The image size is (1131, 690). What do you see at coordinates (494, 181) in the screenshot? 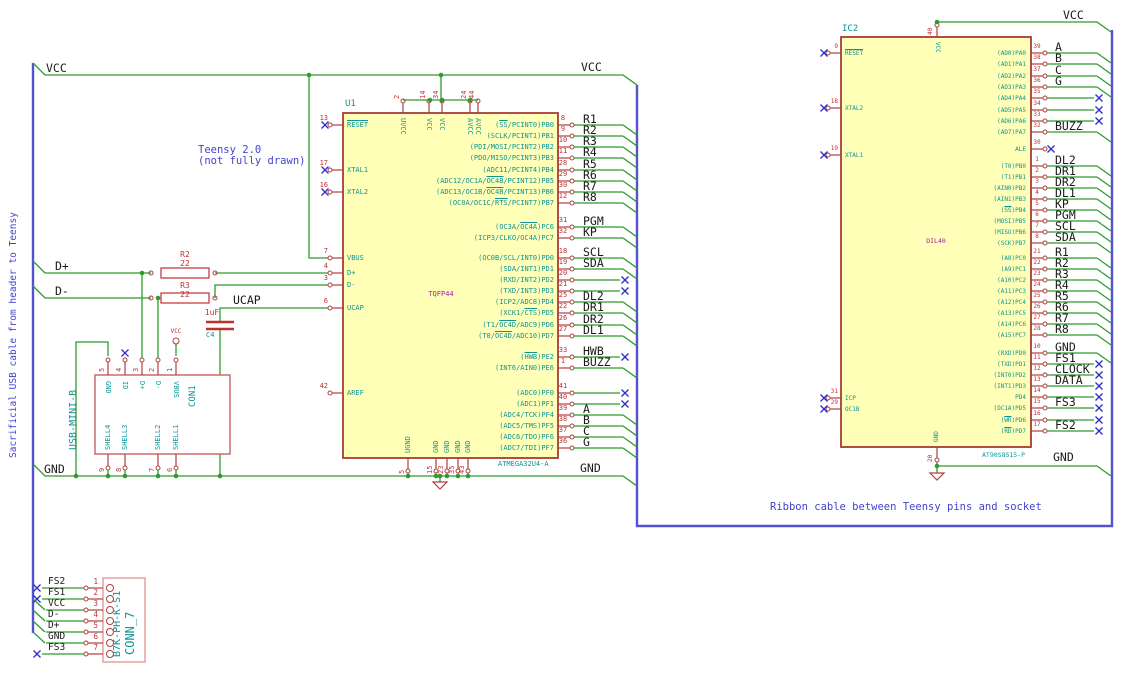
I see `pin-name: (ADC12/OC1A/OC4B/PCINT12)PB5` at bounding box center [494, 181].